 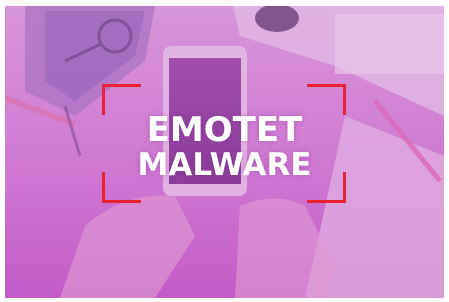 I want to click on title-line-1: EMOTET, so click(x=224, y=130).